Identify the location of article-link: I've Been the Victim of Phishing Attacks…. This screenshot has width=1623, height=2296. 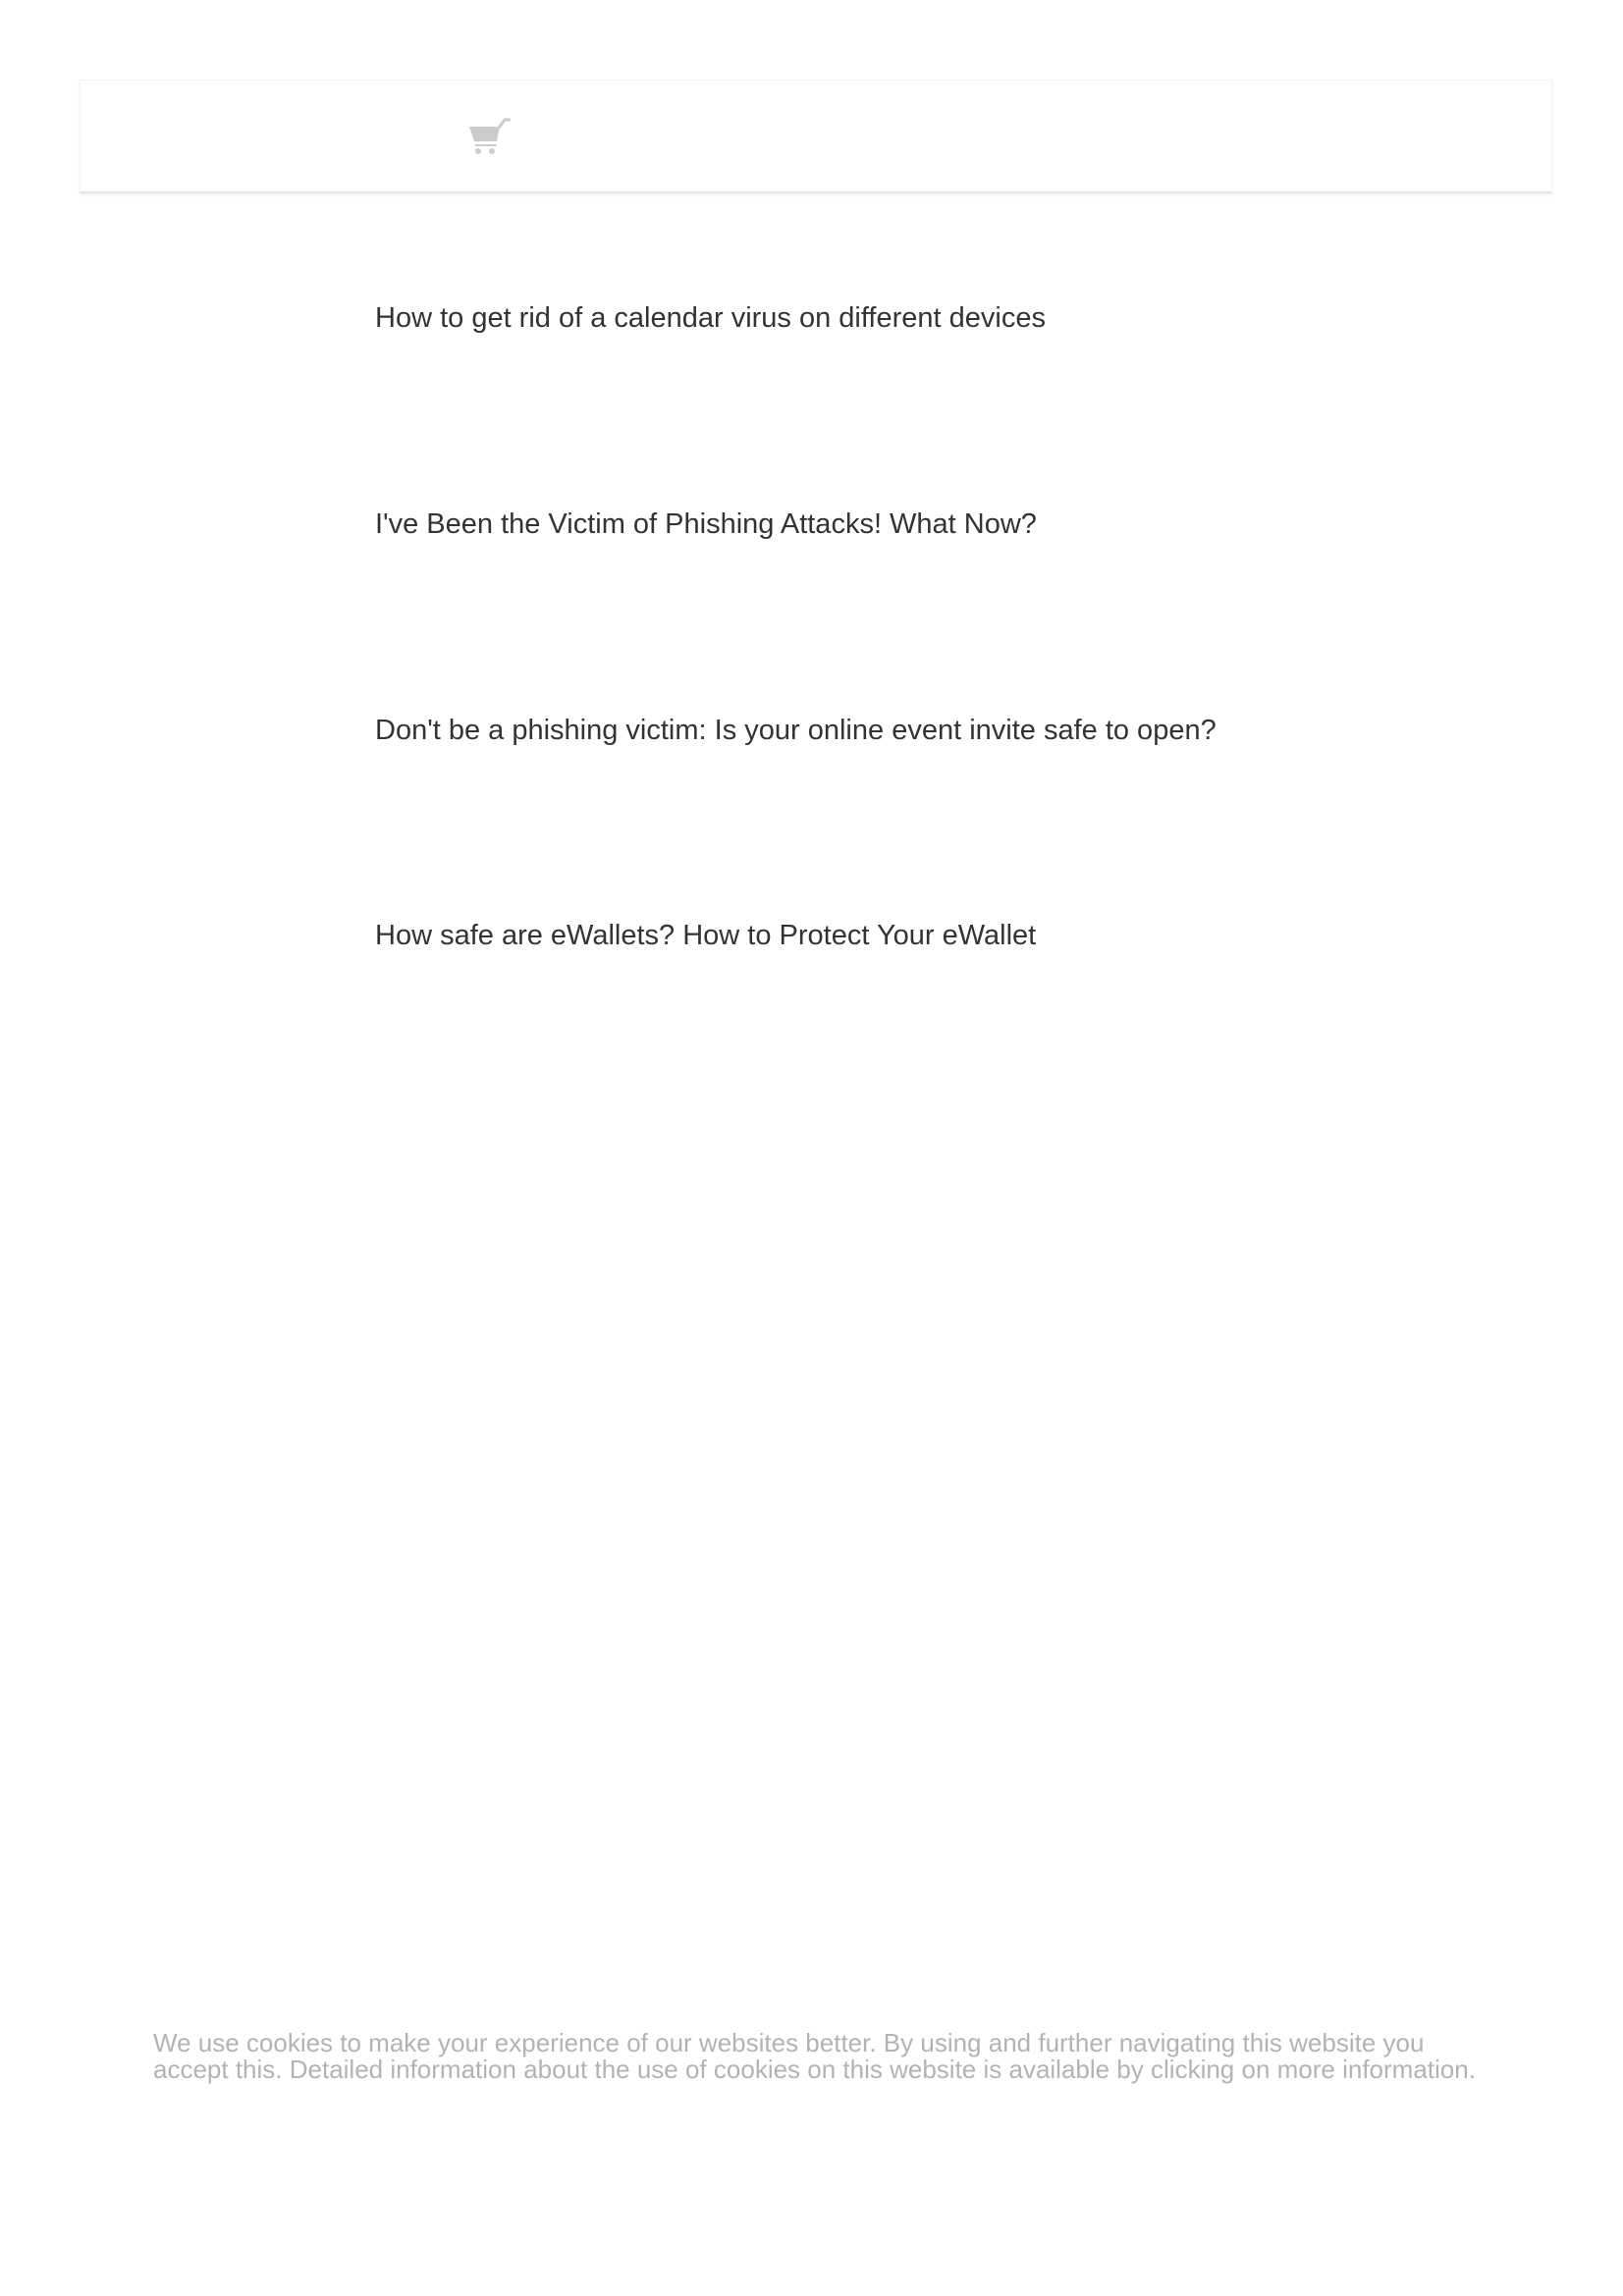
(706, 524).